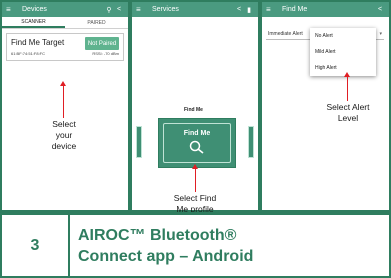 Image resolution: width=391 pixels, height=278 pixels. Describe the element at coordinates (193, 110) in the screenshot. I see `profile-label: Find Me` at that location.